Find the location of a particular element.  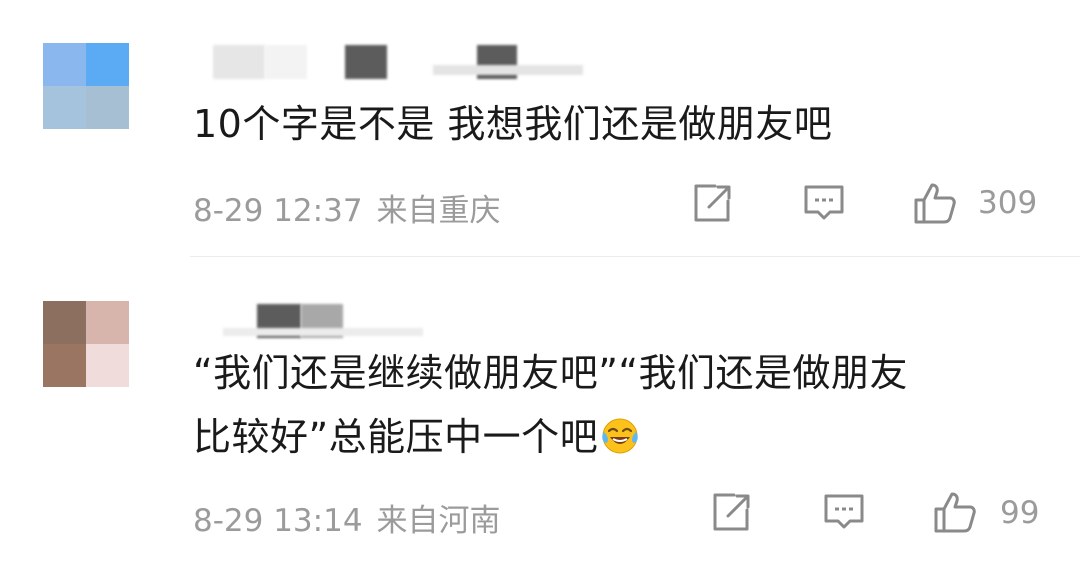

comment-location: 来自重庆 is located at coordinates (438, 211).